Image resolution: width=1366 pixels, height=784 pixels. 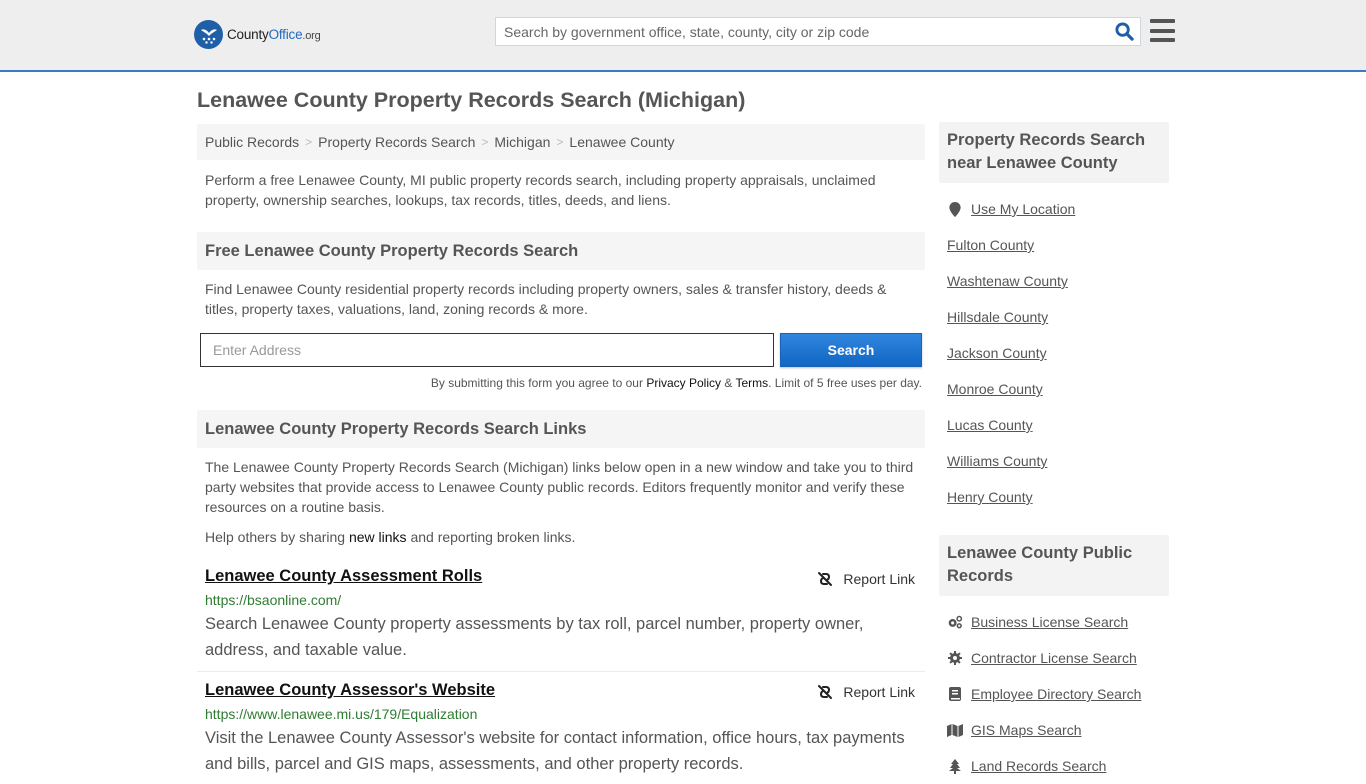 I want to click on terms-link: Terms, so click(x=751, y=383).